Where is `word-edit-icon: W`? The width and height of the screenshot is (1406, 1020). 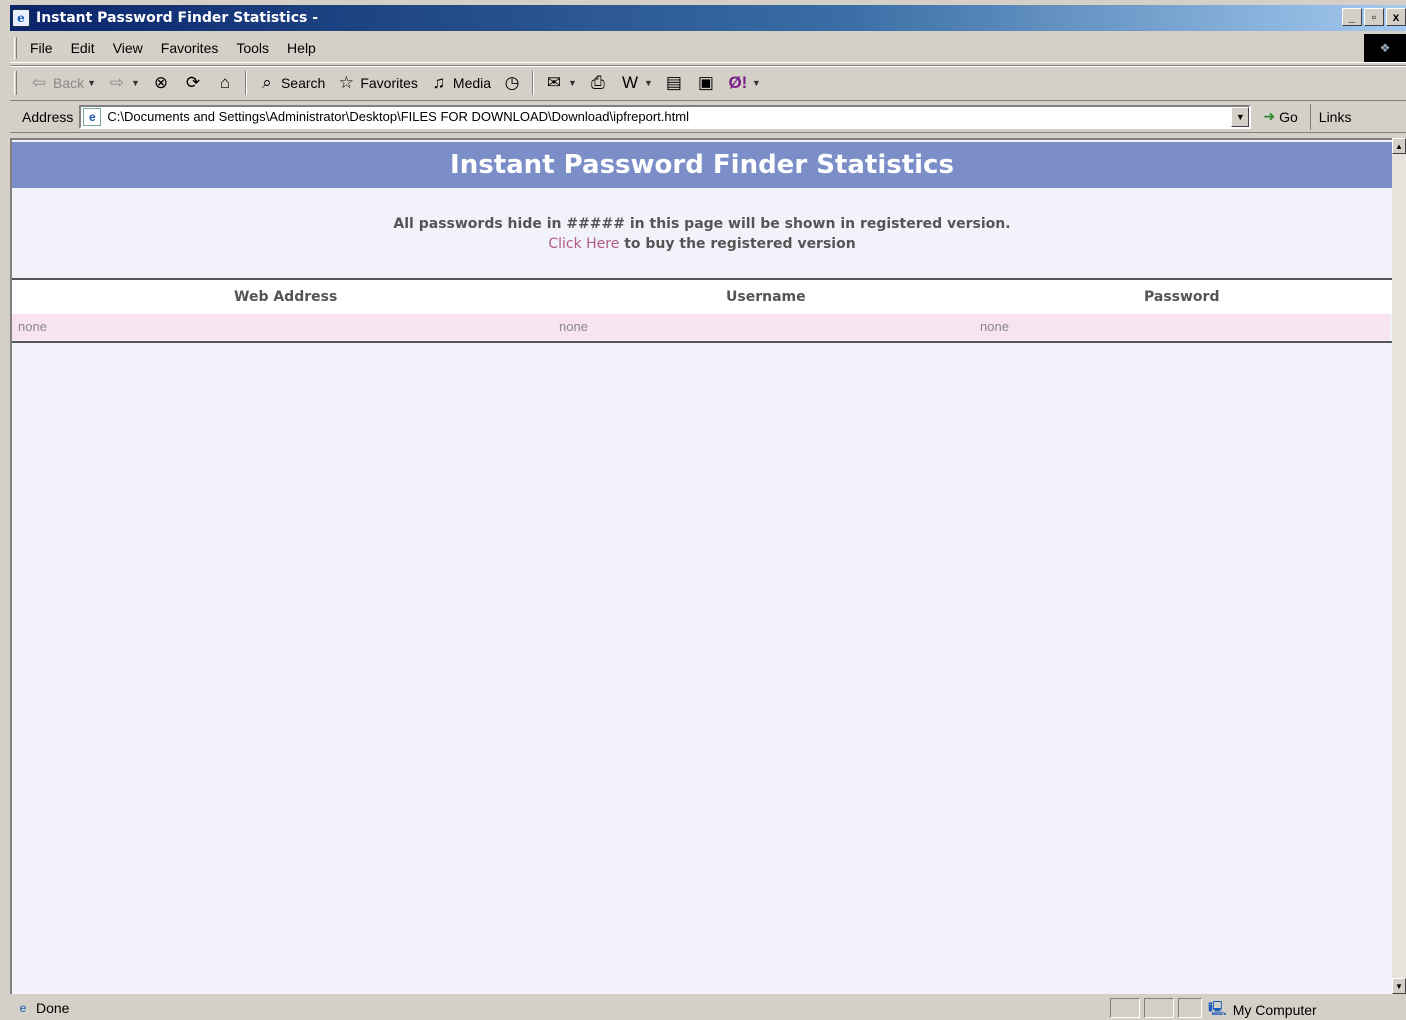
word-edit-icon: W is located at coordinates (629, 82).